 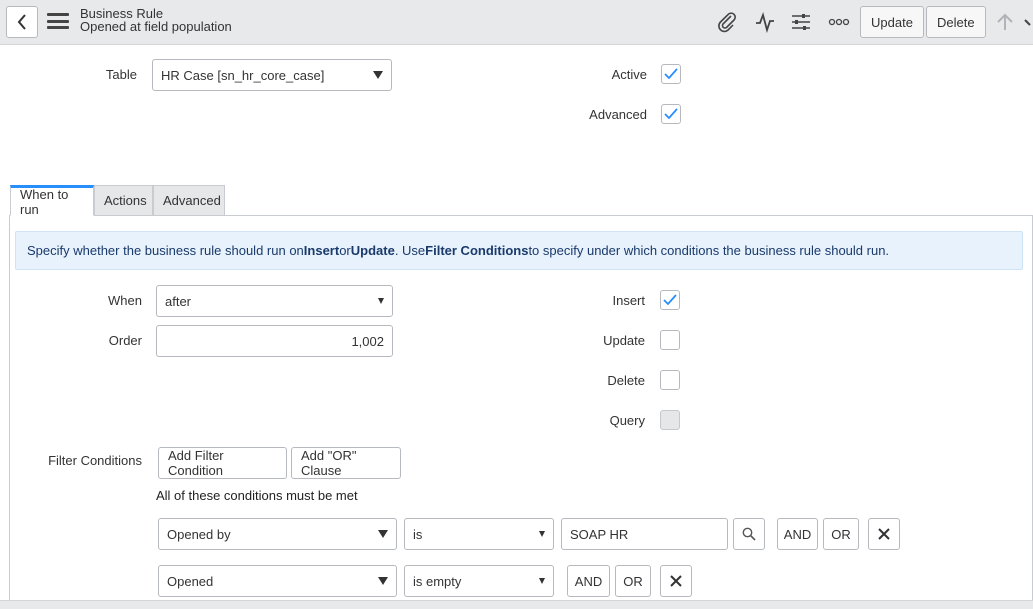 I want to click on add-or-clause-button: Add "OR" Clause, so click(x=346, y=463).